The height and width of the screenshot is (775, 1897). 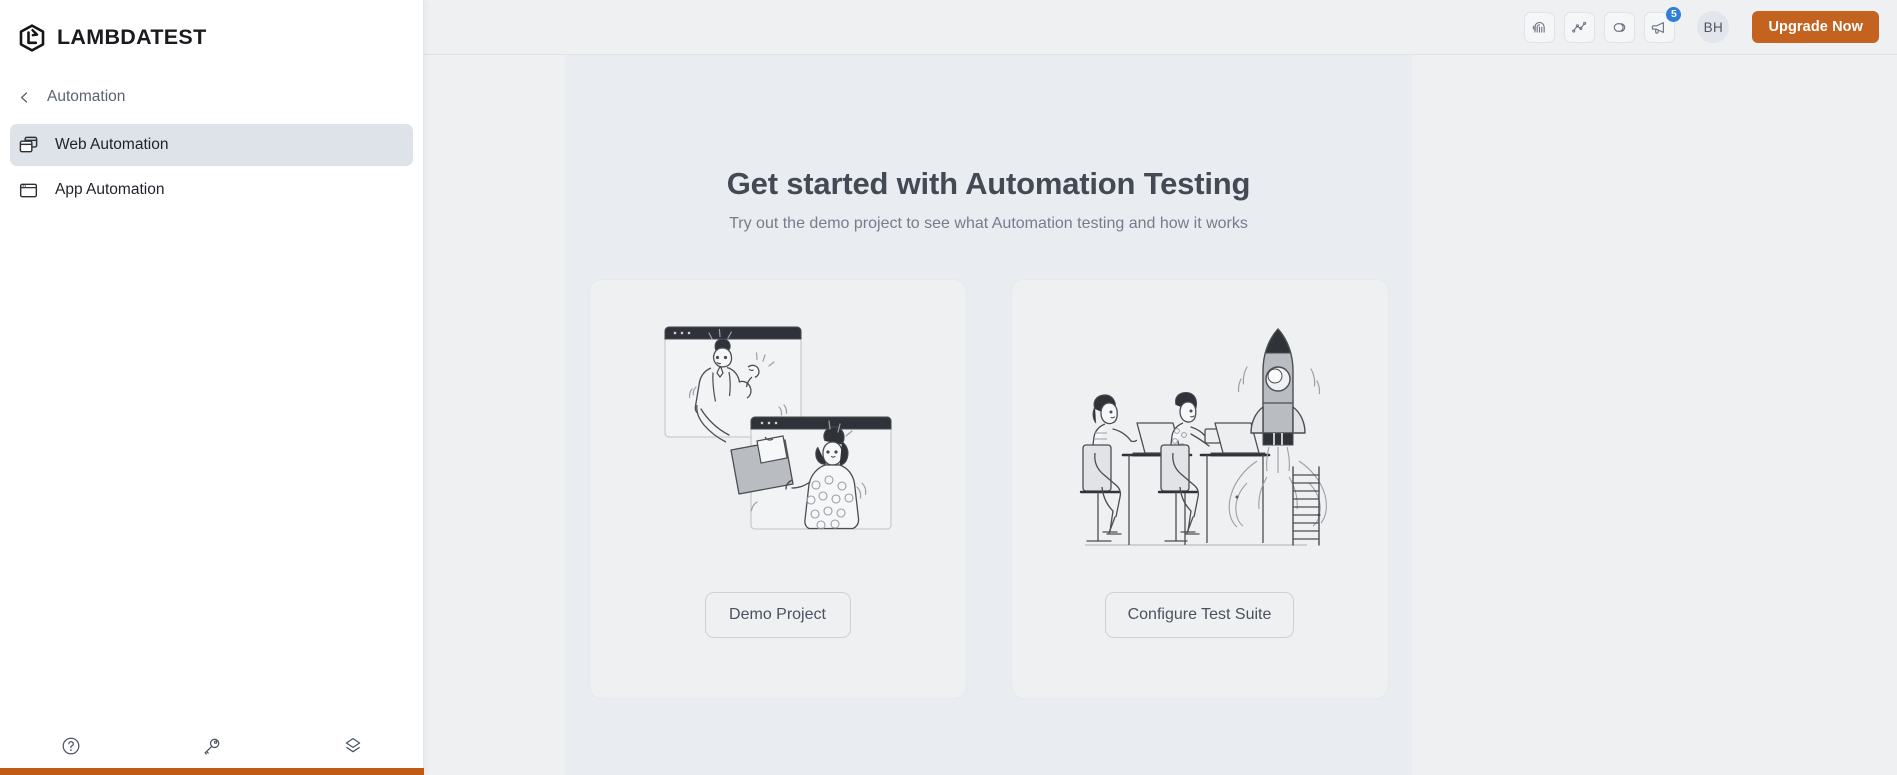 I want to click on notification-badge: 5, so click(x=1674, y=14).